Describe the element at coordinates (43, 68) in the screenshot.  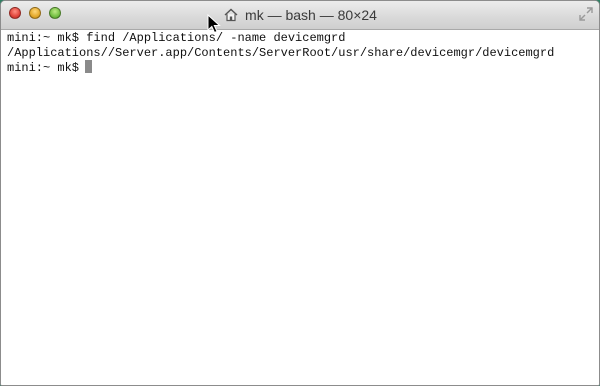
I see `shell-prompt: mini:~ mk$` at that location.